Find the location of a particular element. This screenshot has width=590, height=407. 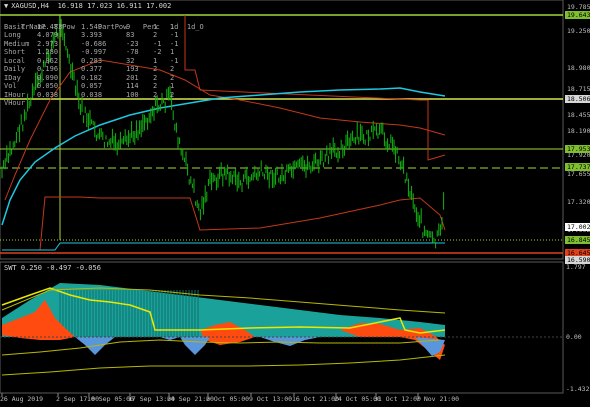

price-axis-label: 17.320 is located at coordinates (578, 202).